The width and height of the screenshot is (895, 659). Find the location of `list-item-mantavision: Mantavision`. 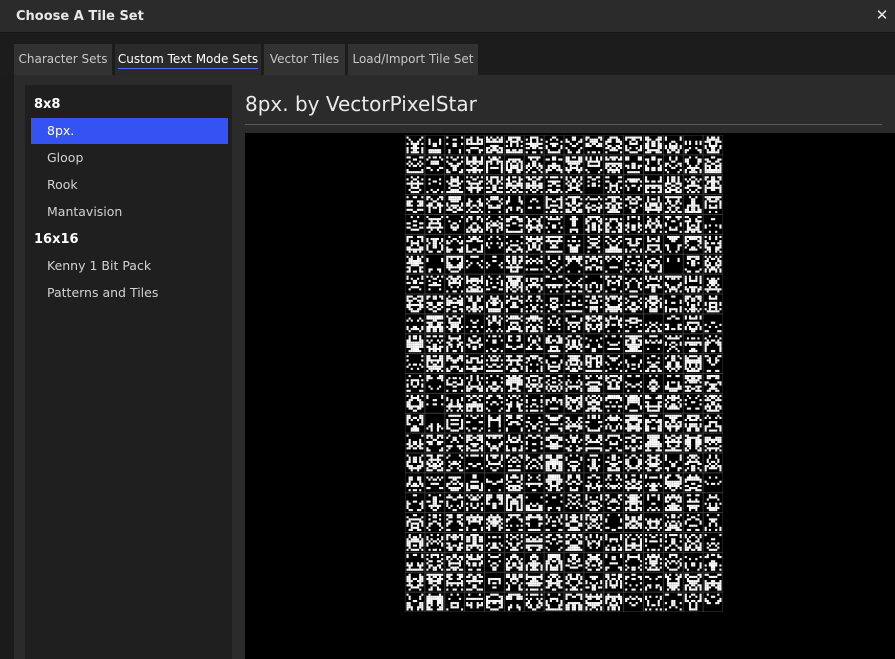

list-item-mantavision: Mantavision is located at coordinates (129, 212).